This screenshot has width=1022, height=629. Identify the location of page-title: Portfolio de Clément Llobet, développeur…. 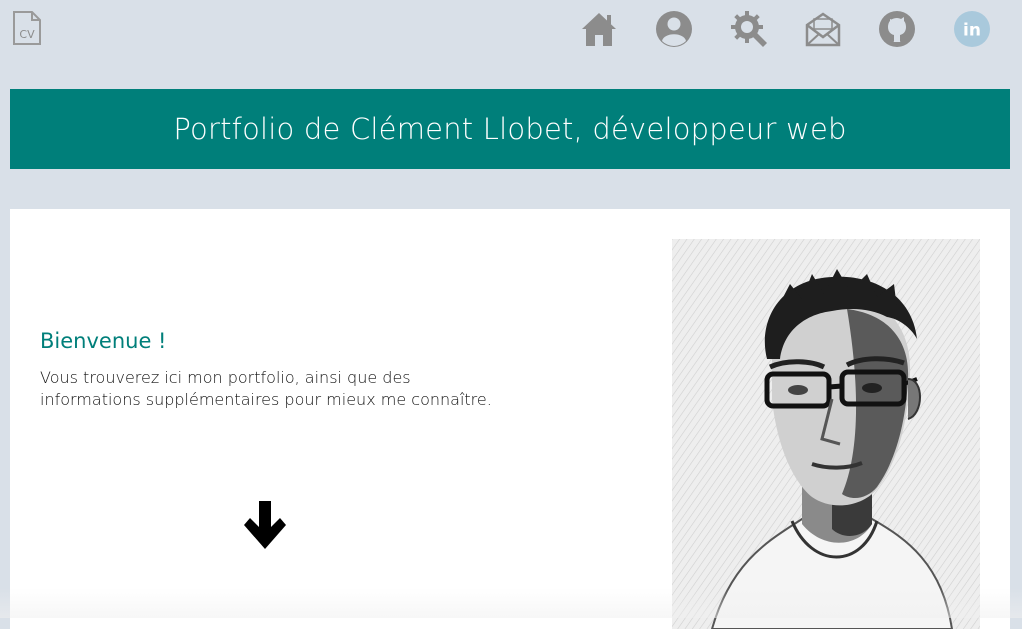
(510, 129).